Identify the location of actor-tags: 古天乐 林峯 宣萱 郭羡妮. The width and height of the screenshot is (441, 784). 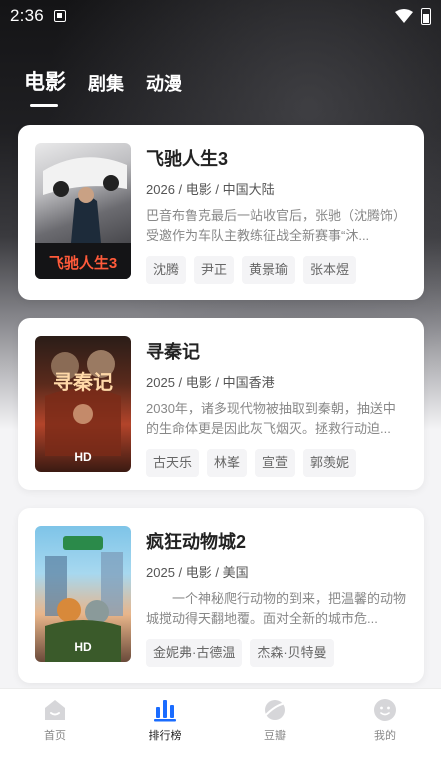
(251, 463).